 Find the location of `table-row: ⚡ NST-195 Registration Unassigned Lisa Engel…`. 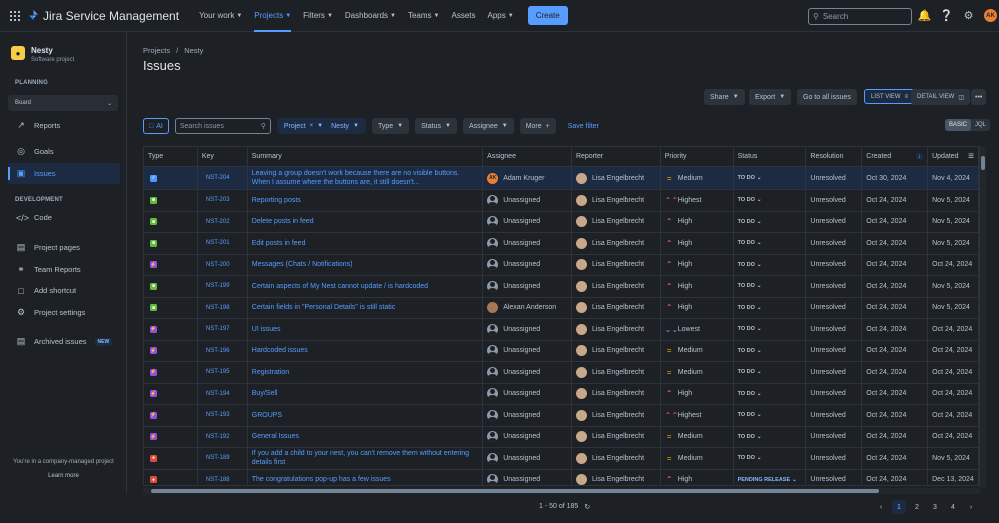

table-row: ⚡ NST-195 Registration Unassigned Lisa Engel… is located at coordinates (561, 373).